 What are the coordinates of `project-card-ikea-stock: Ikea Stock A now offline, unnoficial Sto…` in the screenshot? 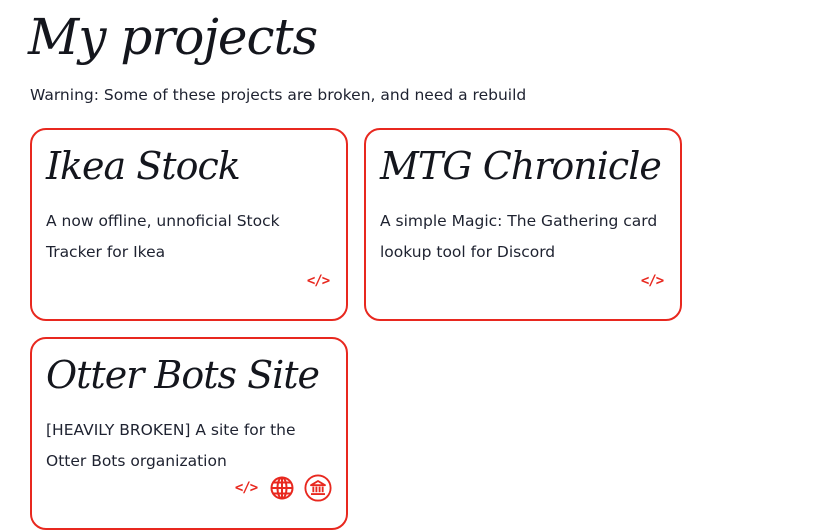 It's located at (189, 224).